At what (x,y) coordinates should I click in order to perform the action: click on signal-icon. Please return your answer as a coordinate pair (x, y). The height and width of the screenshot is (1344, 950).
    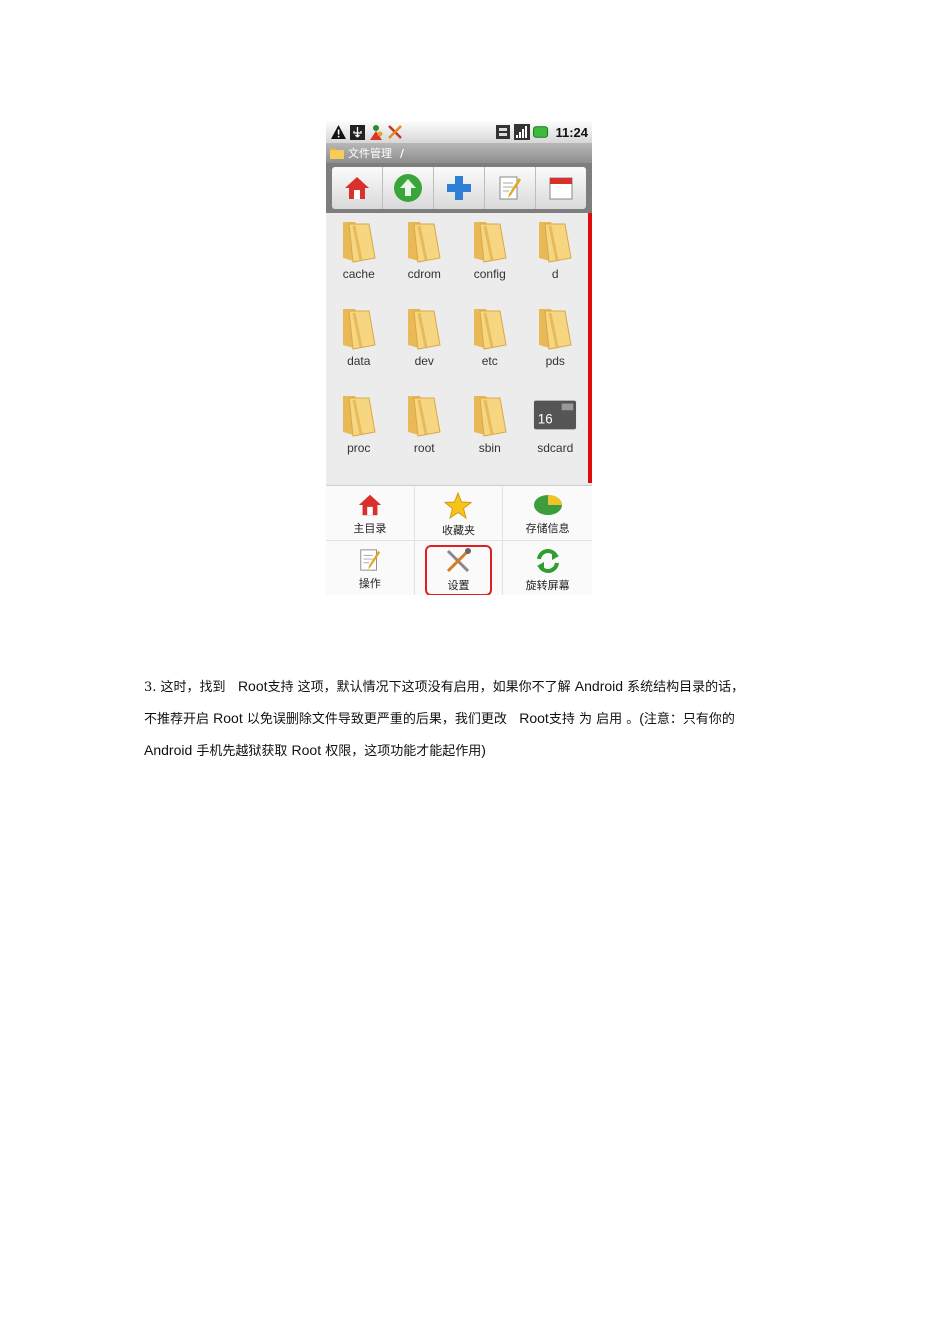
    Looking at the image, I should click on (522, 132).